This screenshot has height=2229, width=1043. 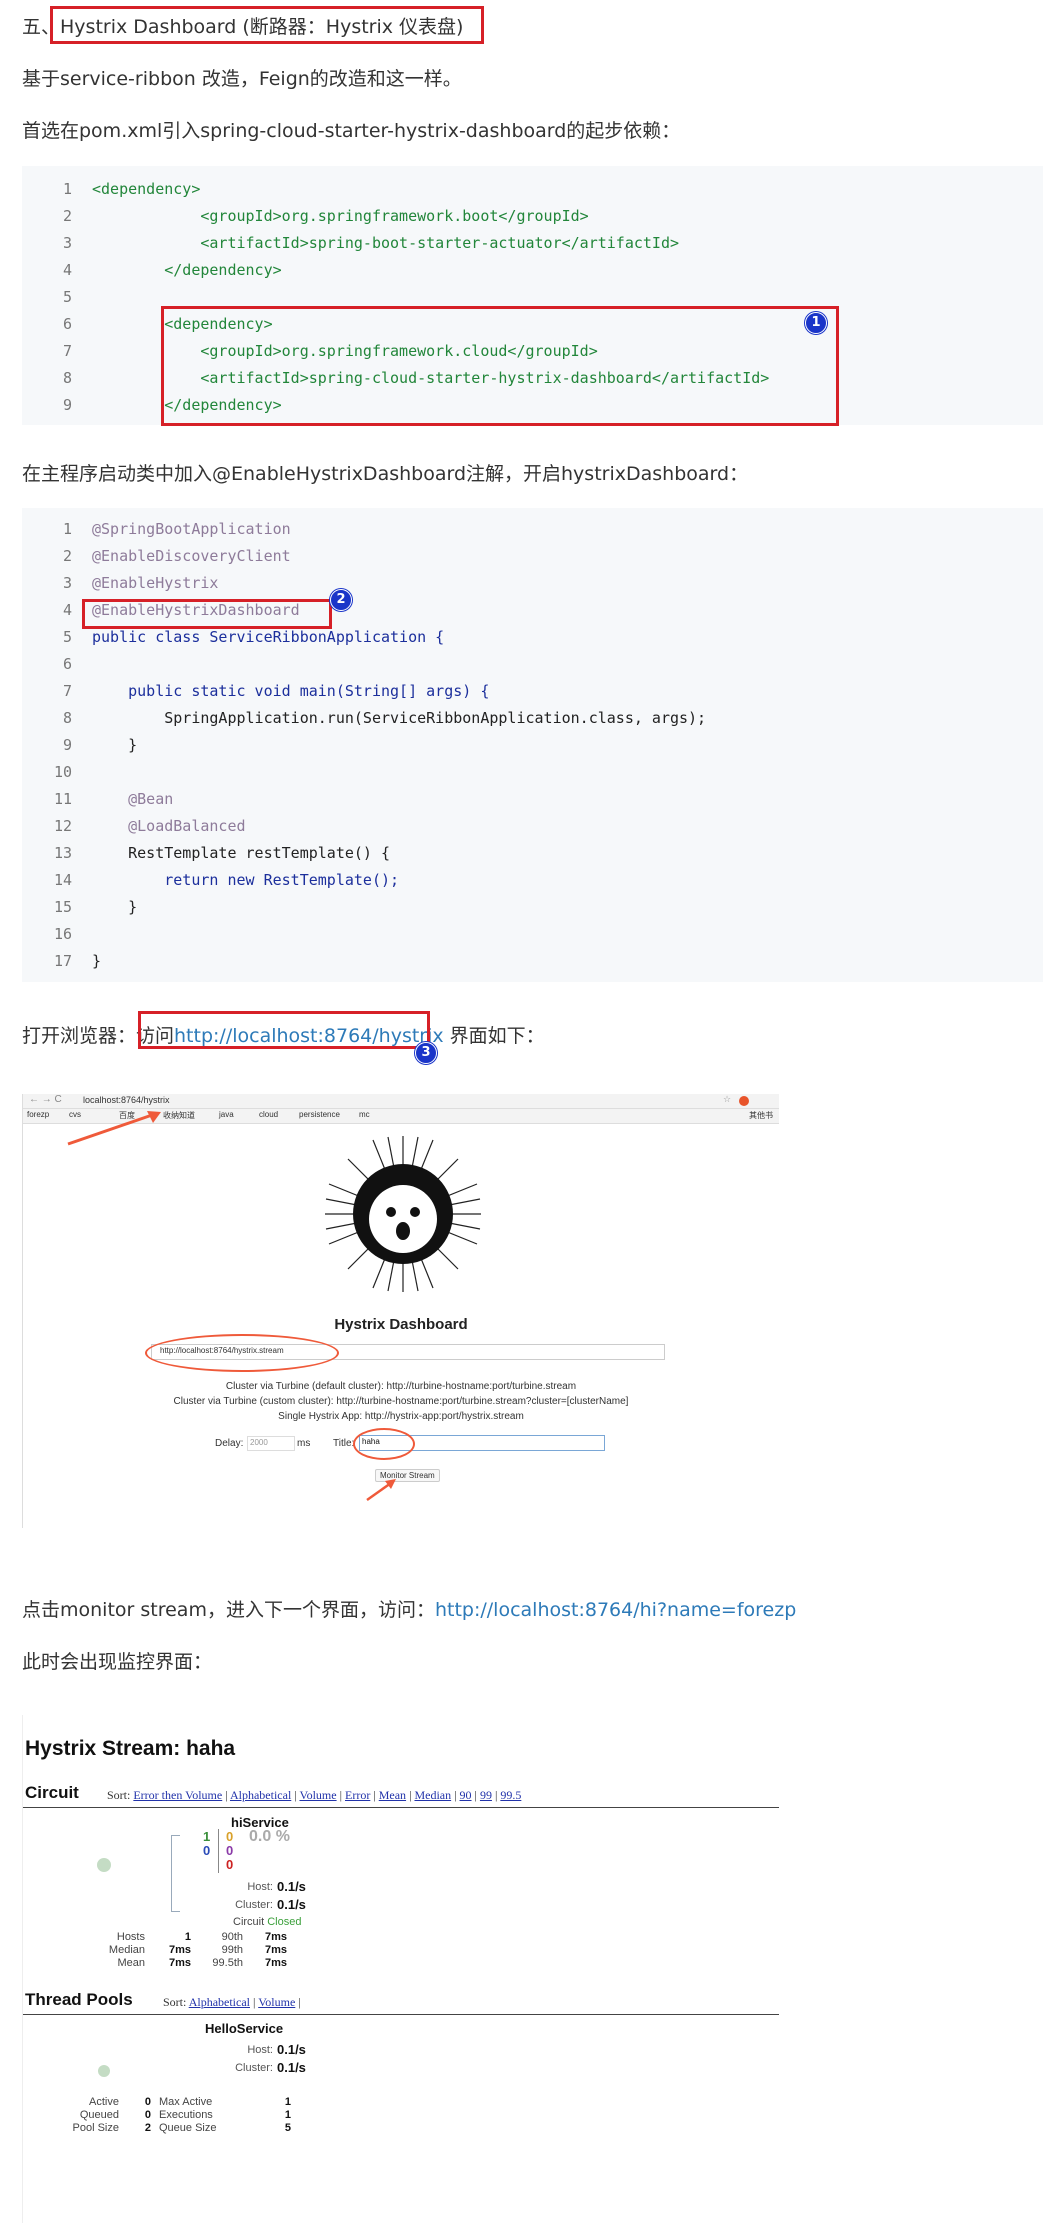 What do you see at coordinates (500, 366) in the screenshot?
I see `highlight-box-dependency` at bounding box center [500, 366].